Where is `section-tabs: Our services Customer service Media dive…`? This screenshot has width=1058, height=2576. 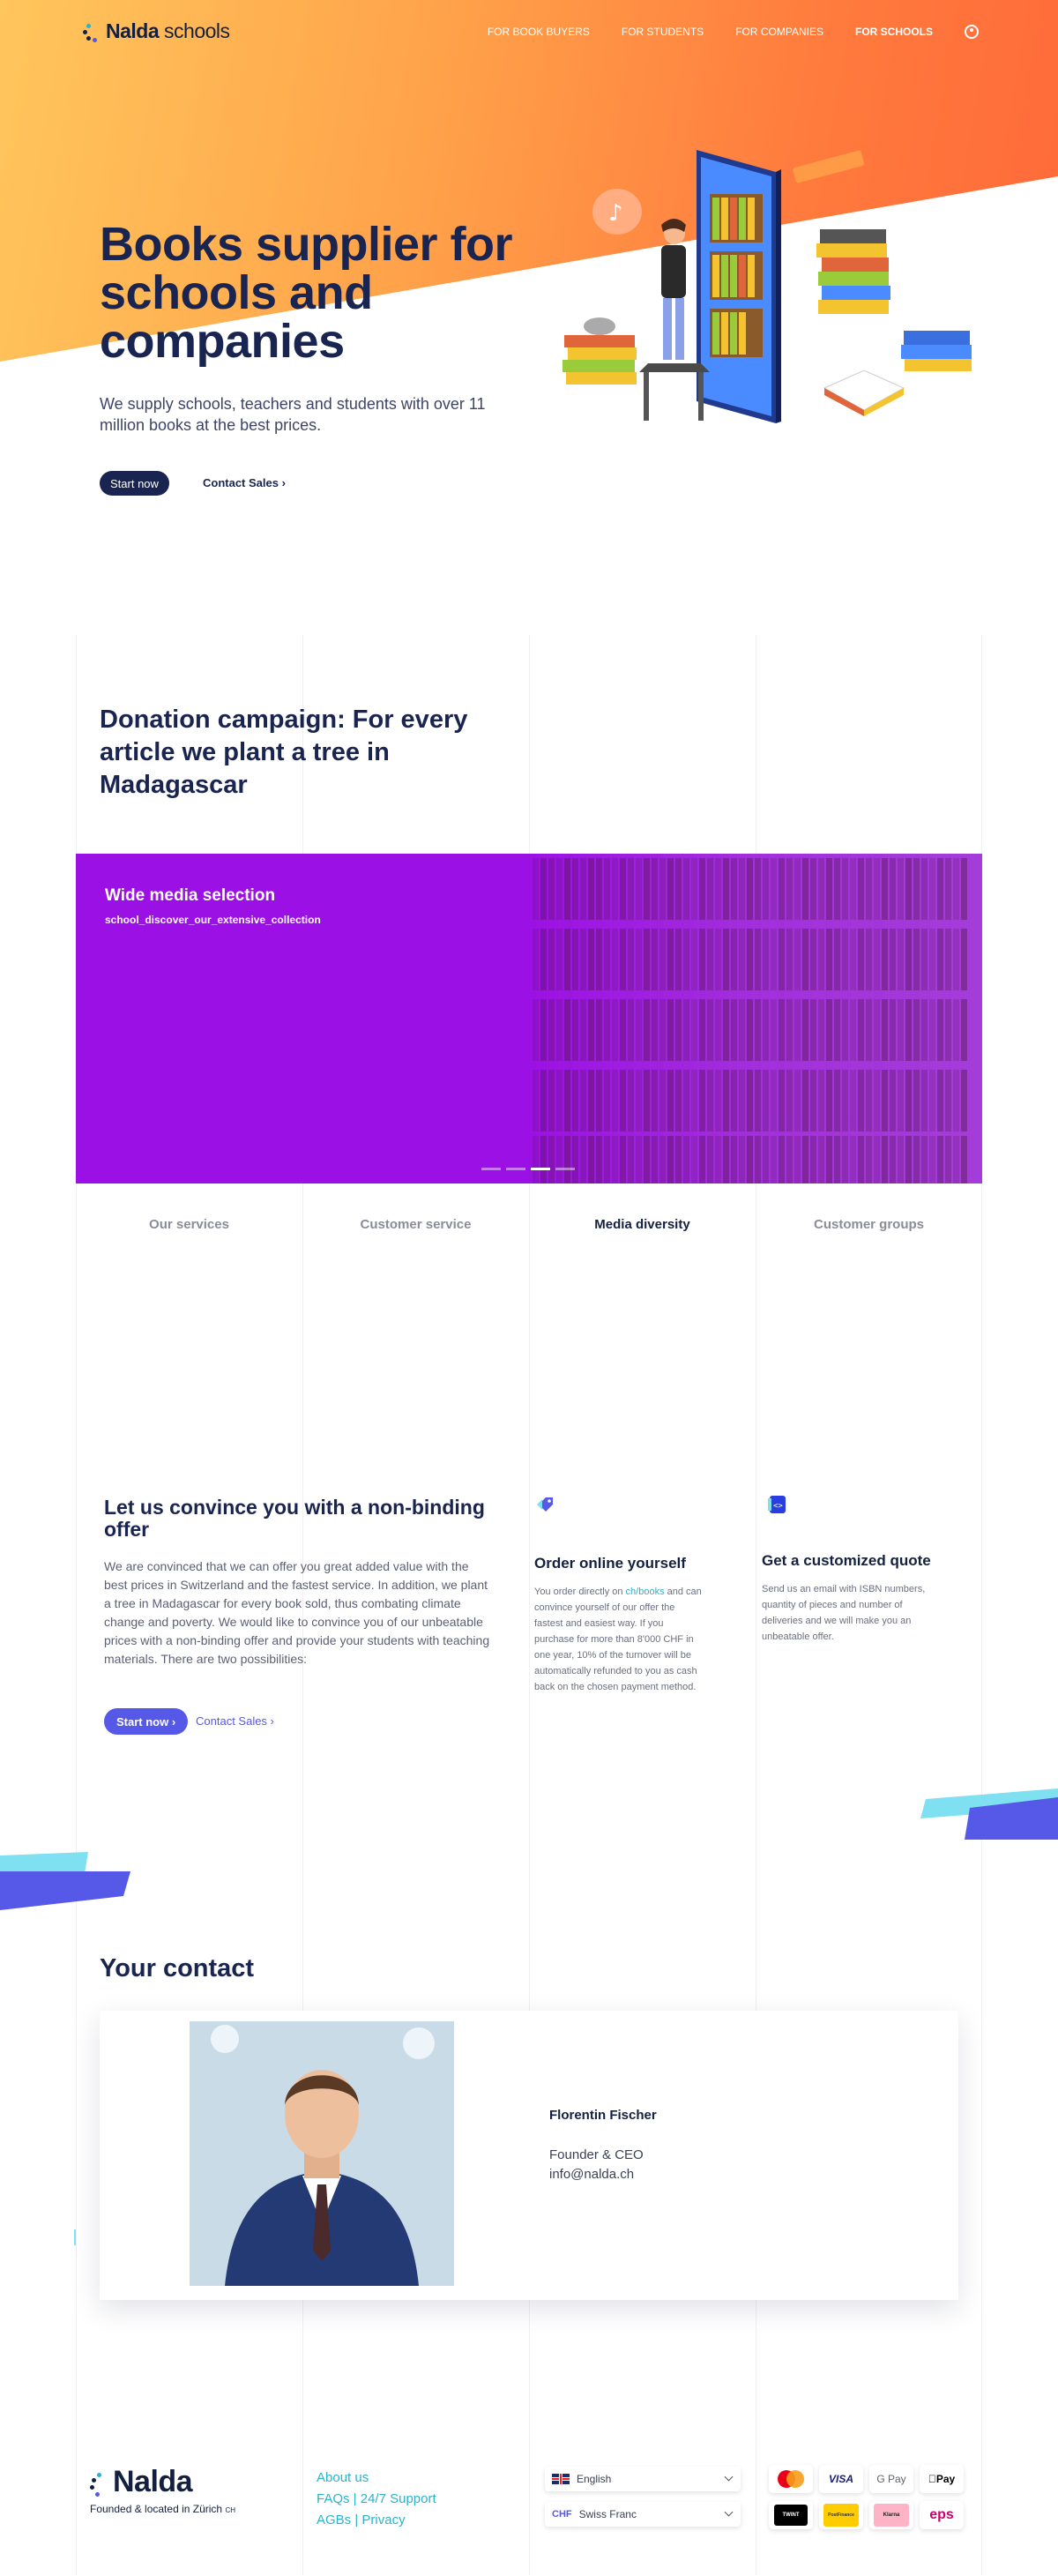
section-tabs: Our services Customer service Media dive… is located at coordinates (529, 1224).